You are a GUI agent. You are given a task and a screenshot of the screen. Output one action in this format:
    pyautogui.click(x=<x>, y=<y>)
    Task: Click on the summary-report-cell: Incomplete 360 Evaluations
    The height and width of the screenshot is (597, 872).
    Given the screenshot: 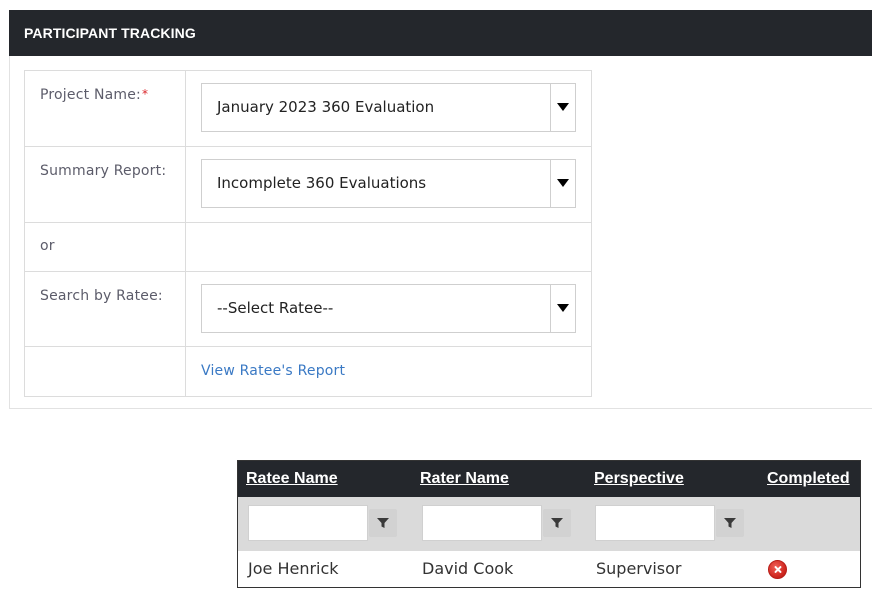 What is the action you would take?
    pyautogui.click(x=388, y=184)
    